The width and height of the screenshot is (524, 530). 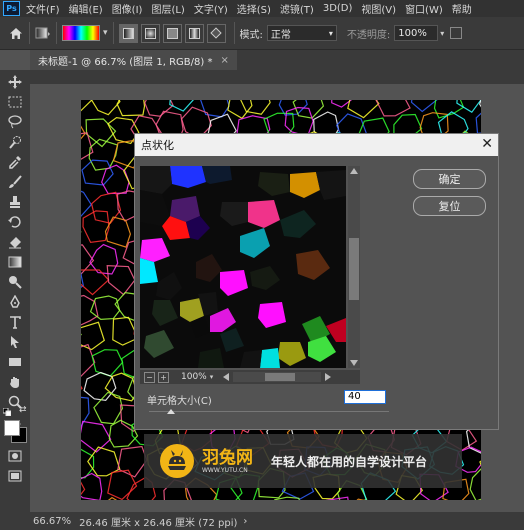 I want to click on menu-view: 视图(V), so click(x=378, y=8).